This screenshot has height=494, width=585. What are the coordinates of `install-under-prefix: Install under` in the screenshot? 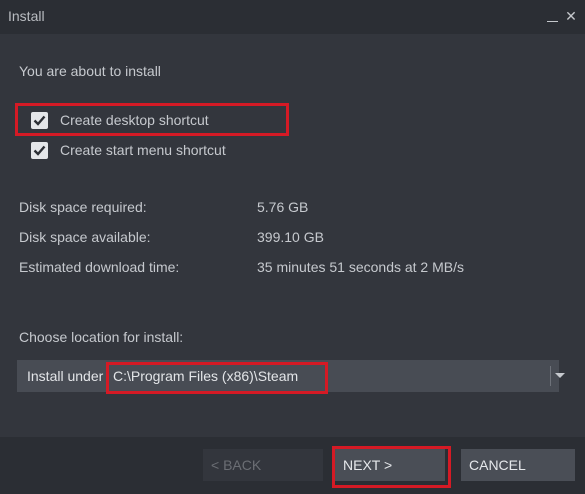 It's located at (65, 376).